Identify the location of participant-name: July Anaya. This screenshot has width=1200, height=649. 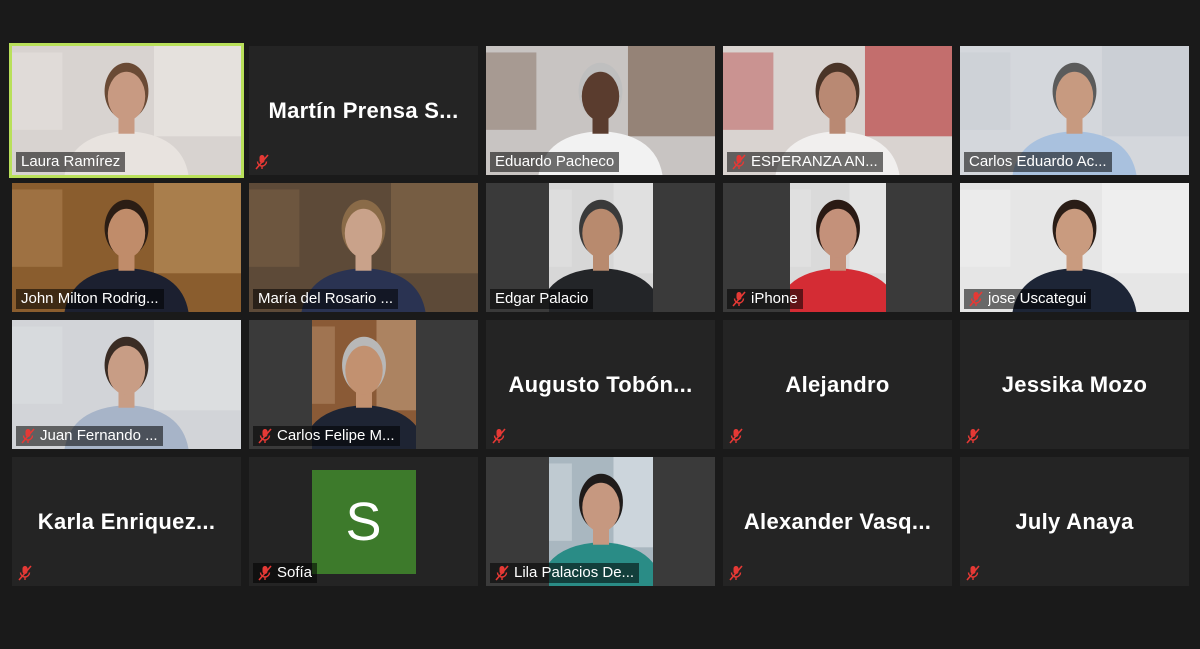
(1074, 521).